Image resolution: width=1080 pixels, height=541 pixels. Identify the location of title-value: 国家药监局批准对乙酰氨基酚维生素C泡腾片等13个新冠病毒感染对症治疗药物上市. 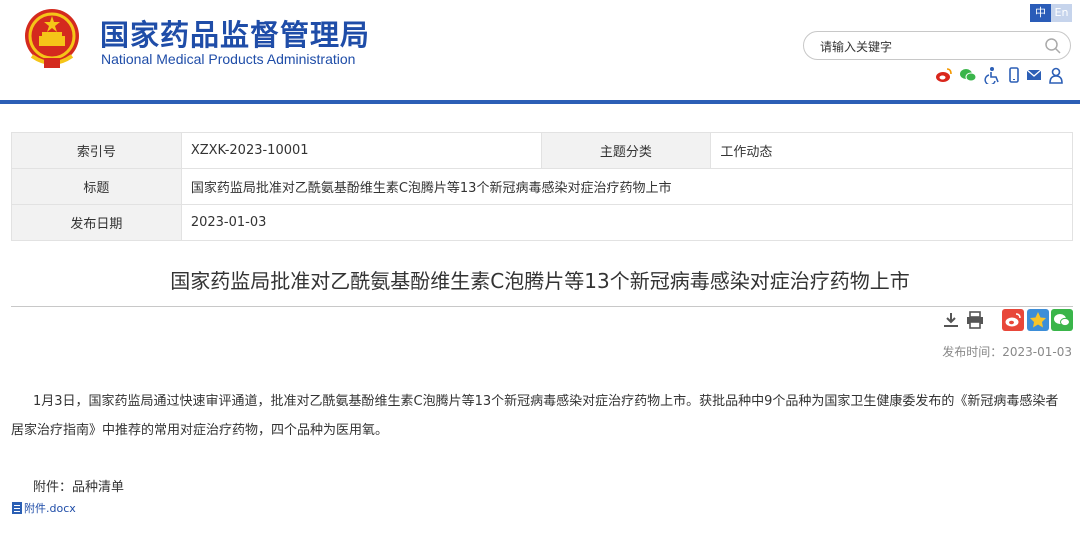
(627, 186).